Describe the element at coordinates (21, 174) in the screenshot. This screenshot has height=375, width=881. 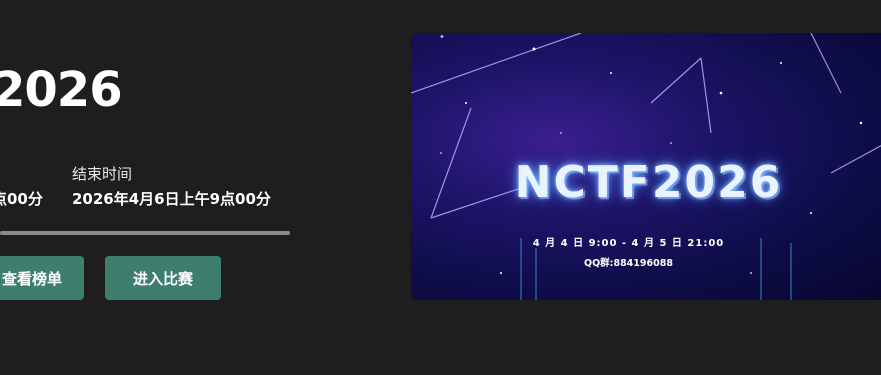
I see `start-time-label` at that location.